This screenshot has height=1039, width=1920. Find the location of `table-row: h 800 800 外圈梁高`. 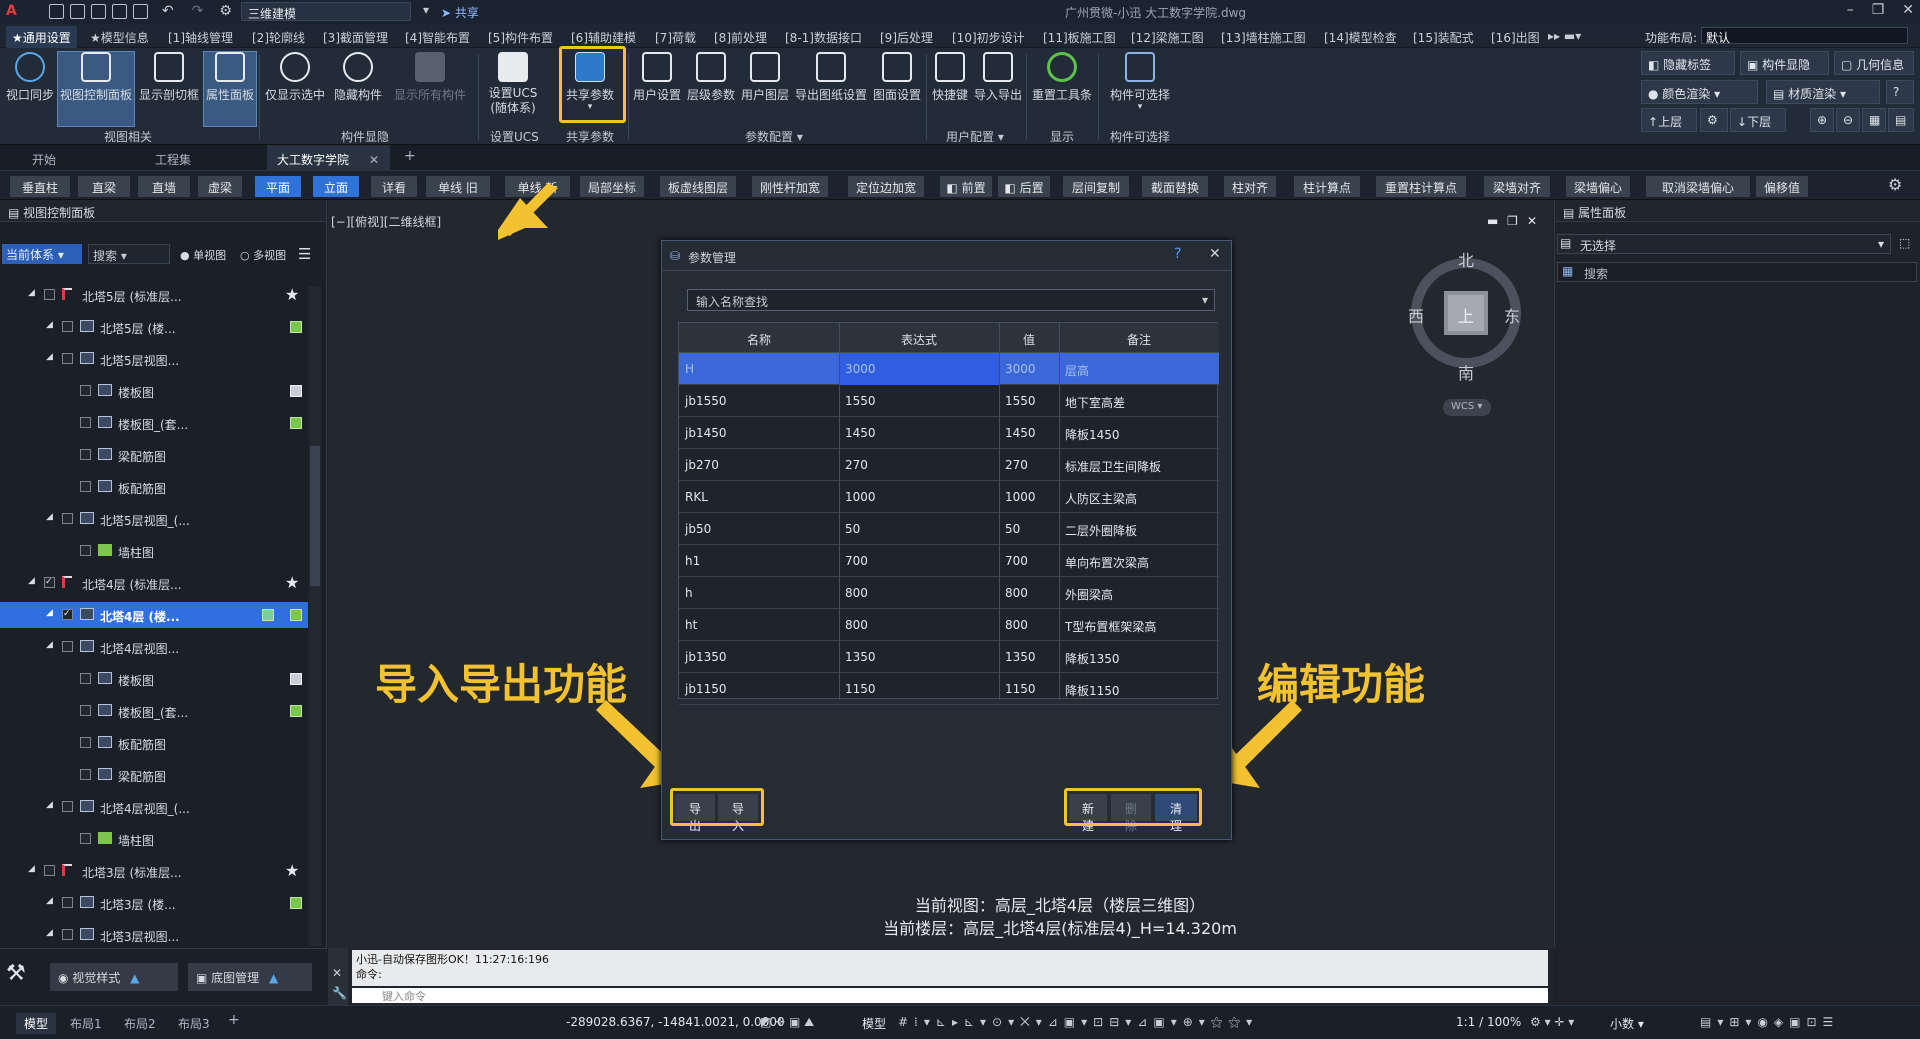

table-row: h 800 800 外圈梁高 is located at coordinates (949, 593).